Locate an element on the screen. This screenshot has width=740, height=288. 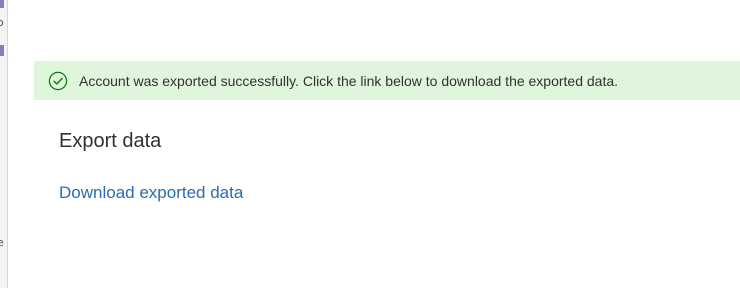
export-data-heading: Export data is located at coordinates (110, 141).